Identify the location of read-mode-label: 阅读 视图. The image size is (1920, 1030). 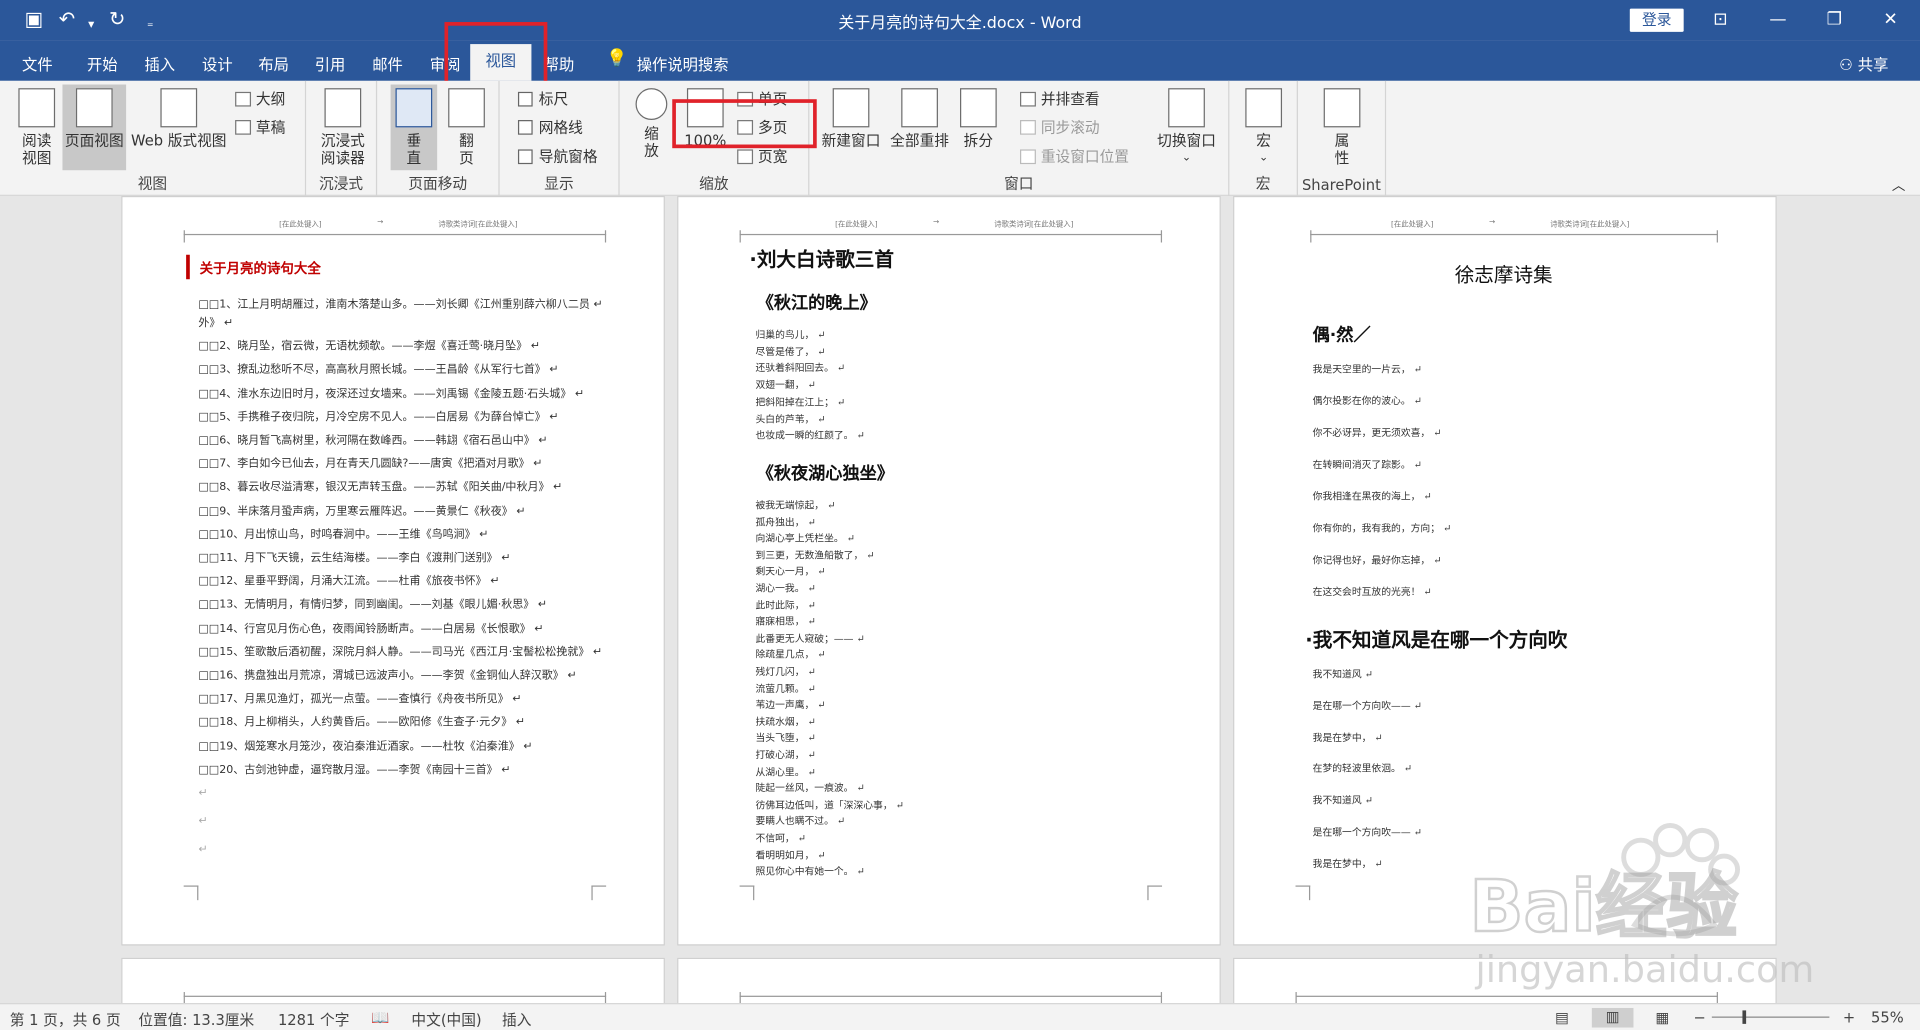
(37, 149).